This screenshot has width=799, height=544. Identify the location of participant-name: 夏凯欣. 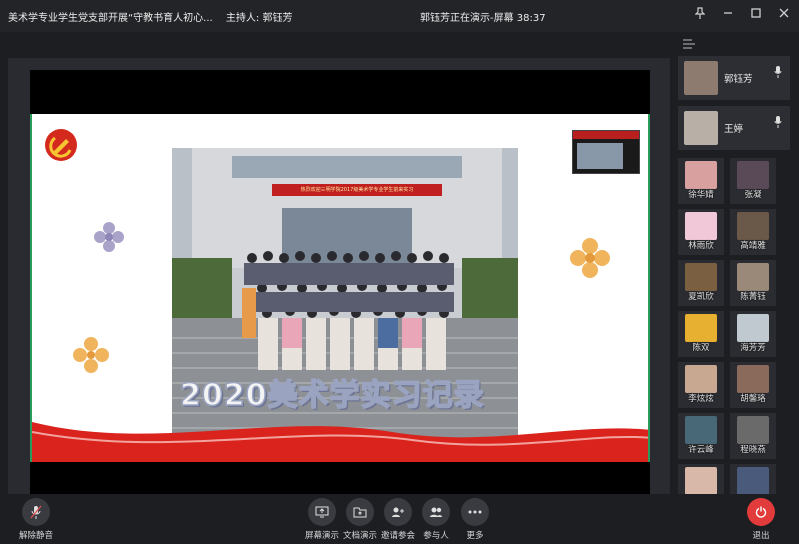
(701, 297).